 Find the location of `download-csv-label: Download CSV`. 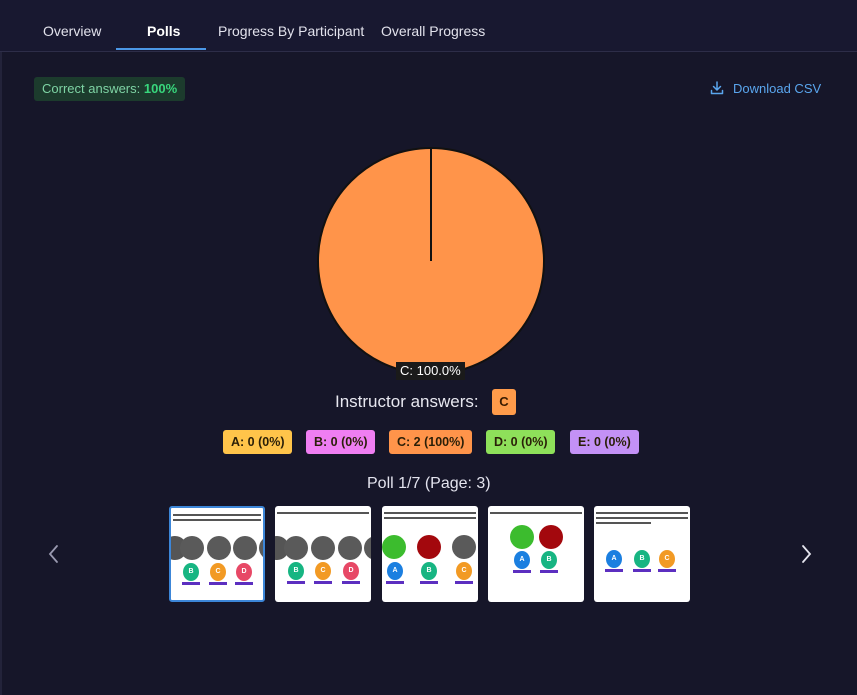

download-csv-label: Download CSV is located at coordinates (777, 88).